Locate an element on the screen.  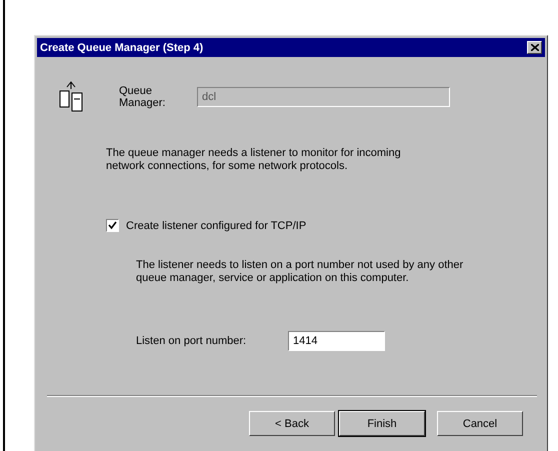
checkbox-label: Create listener configured for TCP/IP is located at coordinates (216, 226).